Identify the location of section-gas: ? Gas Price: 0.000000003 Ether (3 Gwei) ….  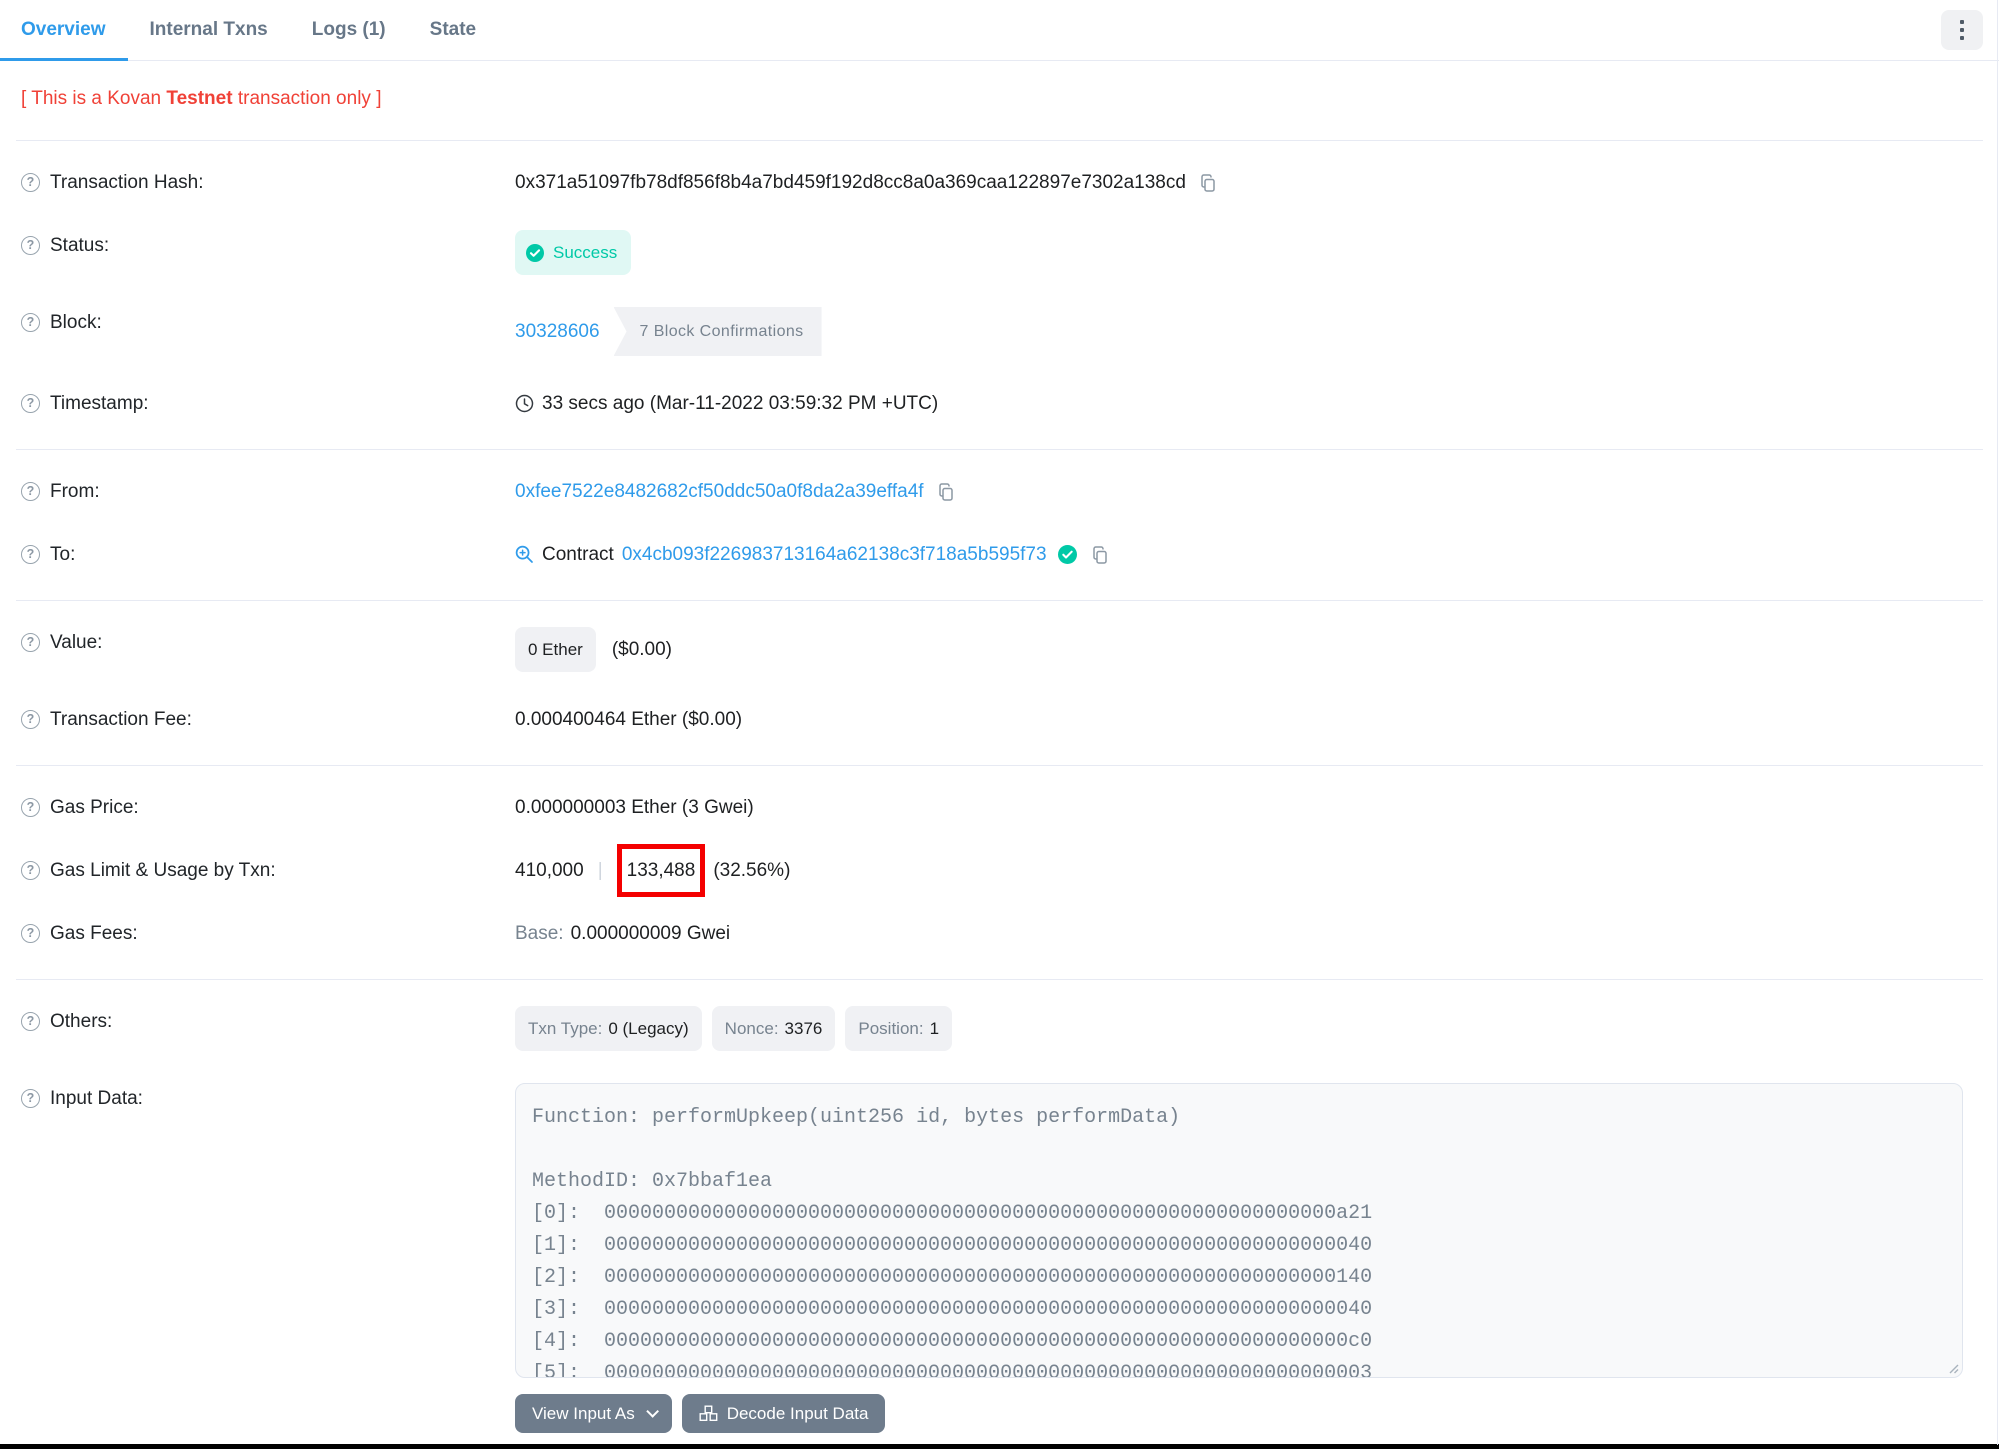
(999, 873).